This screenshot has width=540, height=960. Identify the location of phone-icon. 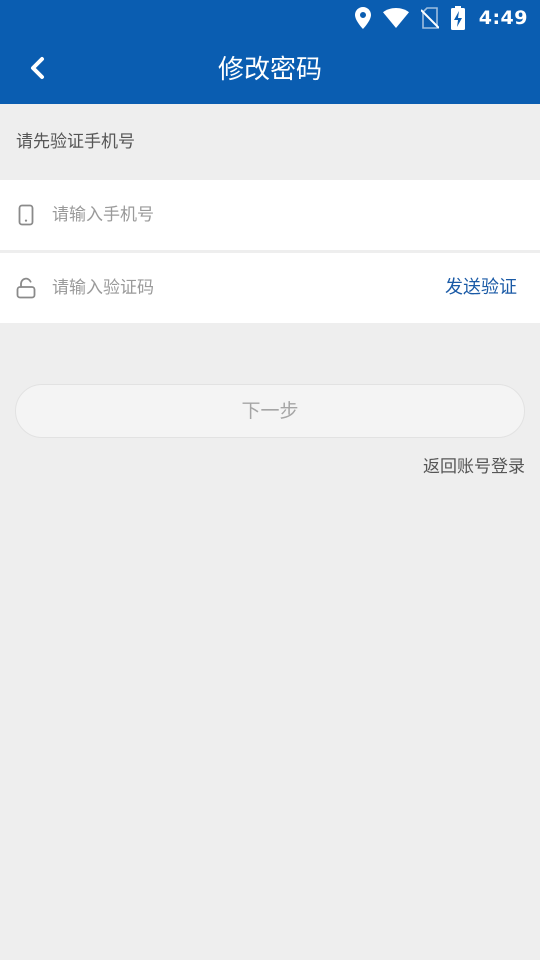
(26, 215).